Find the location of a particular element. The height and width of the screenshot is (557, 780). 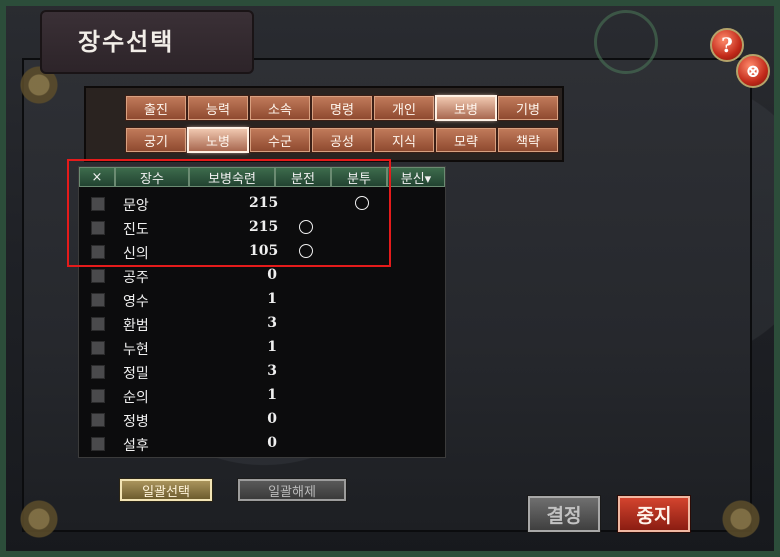

select-all-button: 일괄선택 is located at coordinates (166, 490).